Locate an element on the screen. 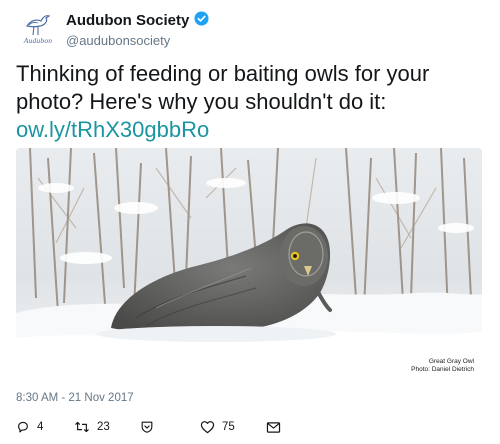 The width and height of the screenshot is (500, 444). like-count: 75 is located at coordinates (228, 427).